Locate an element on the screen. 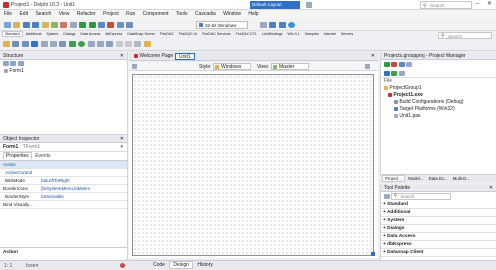  palette-category-dbexpress: + dbExpress is located at coordinates (438, 245).